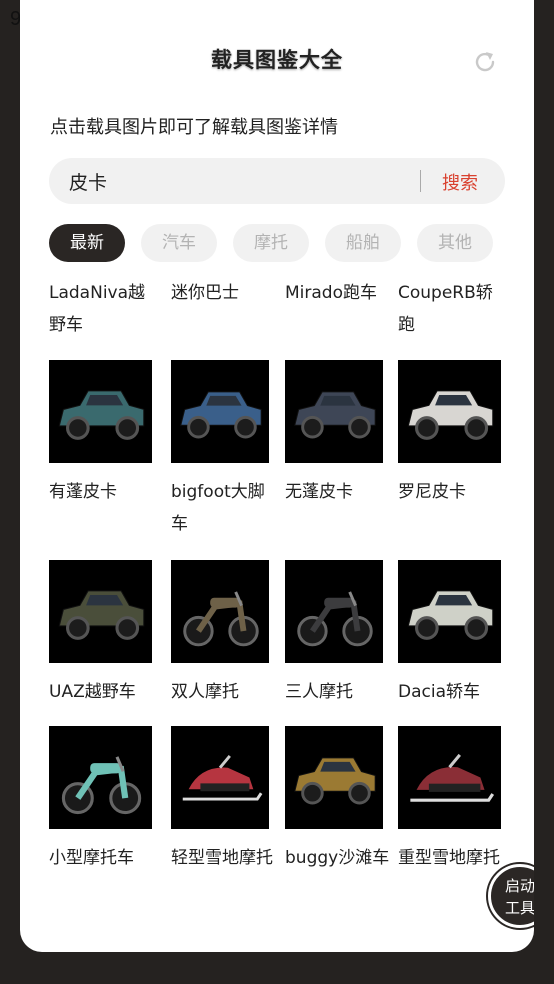  I want to click on hint-text: 点击载具图片即可了解载具图鉴详情, so click(194, 127).